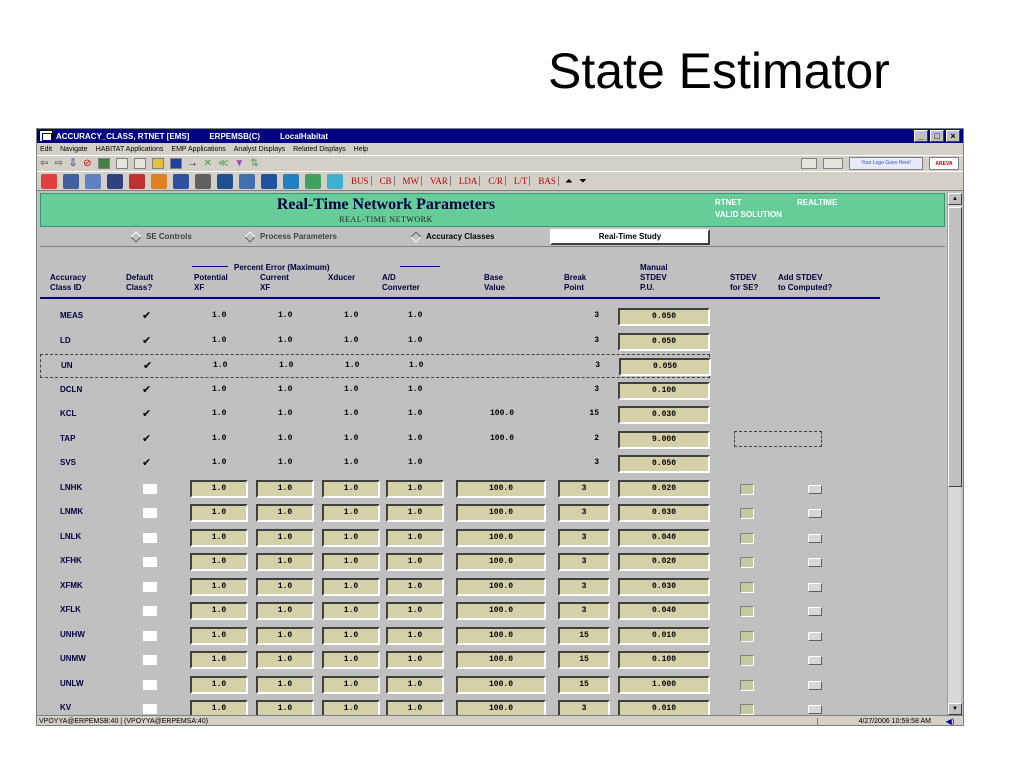  I want to click on speaker-icon: ◀), so click(950, 721).